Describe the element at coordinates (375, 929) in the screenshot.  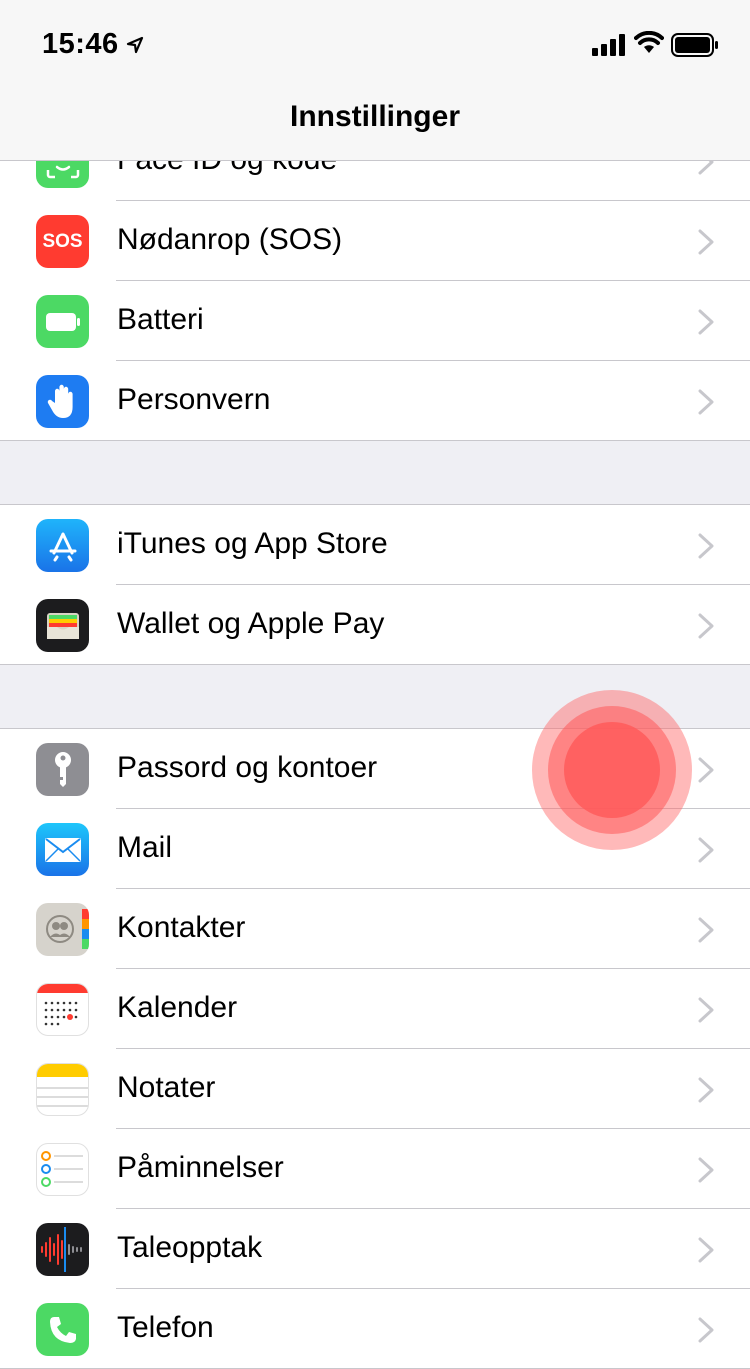
I see `settings-row-contacts: Kontakter` at that location.